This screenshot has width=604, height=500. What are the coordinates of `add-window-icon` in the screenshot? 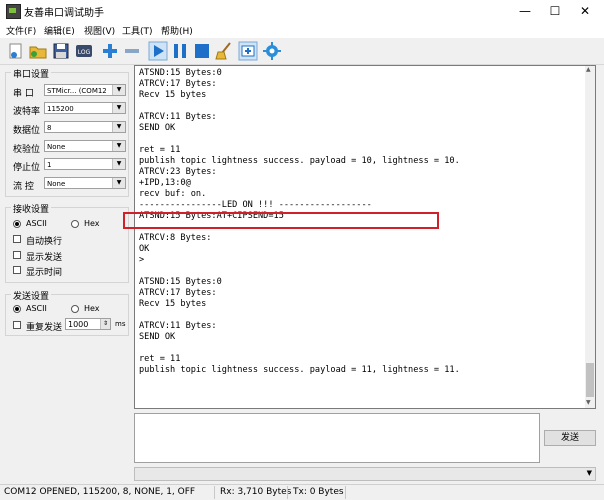 It's located at (248, 51).